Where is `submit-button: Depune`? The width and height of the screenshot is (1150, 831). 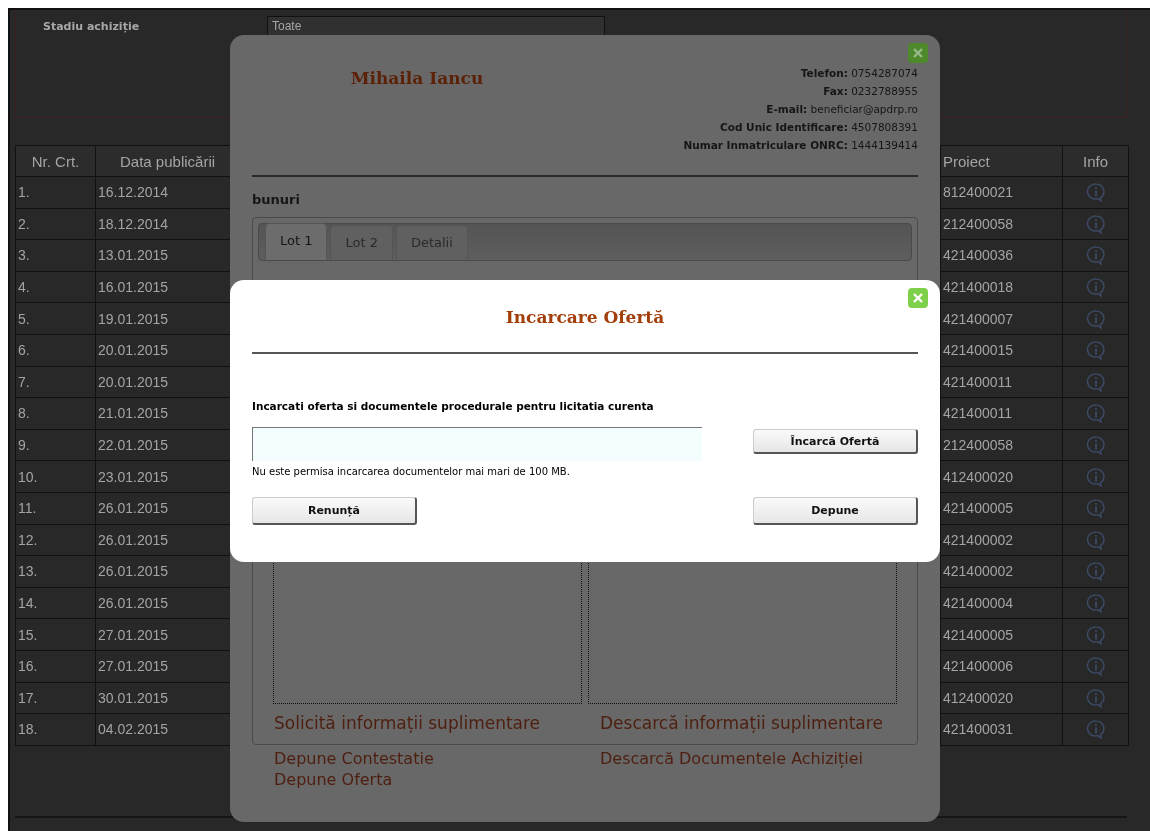
submit-button: Depune is located at coordinates (835, 511).